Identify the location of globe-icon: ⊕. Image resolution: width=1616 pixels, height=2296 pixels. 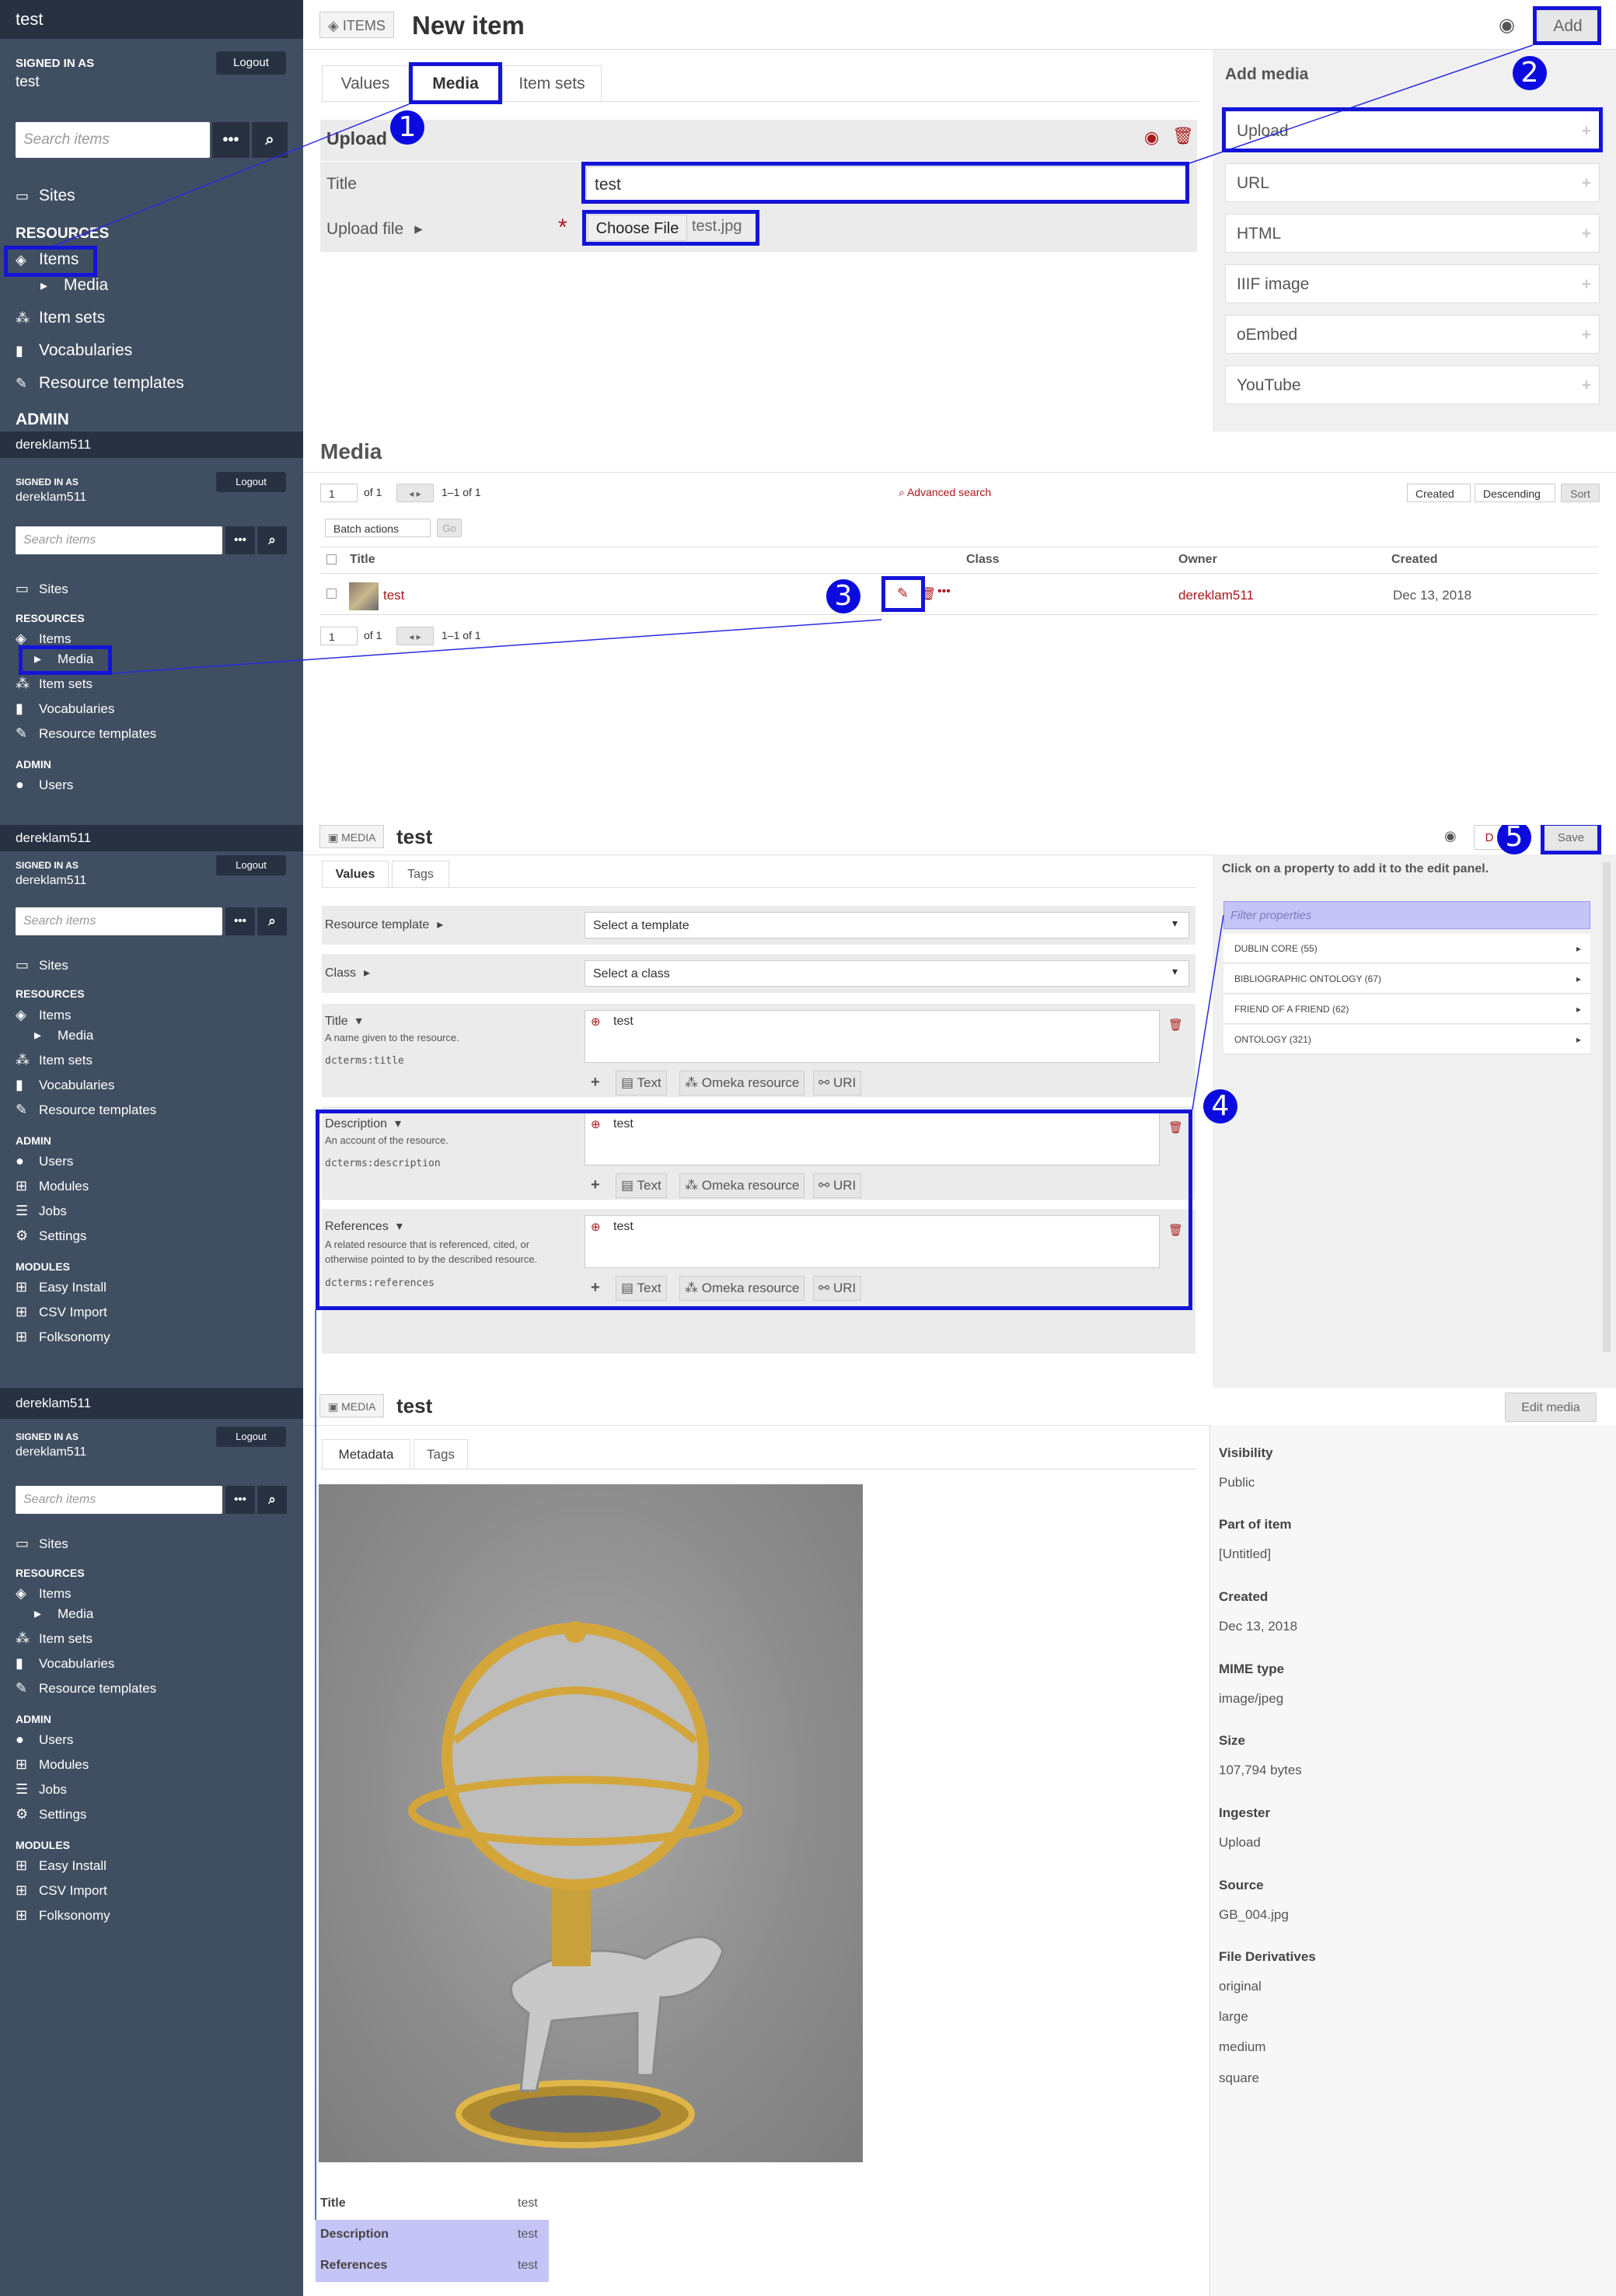
(596, 1022).